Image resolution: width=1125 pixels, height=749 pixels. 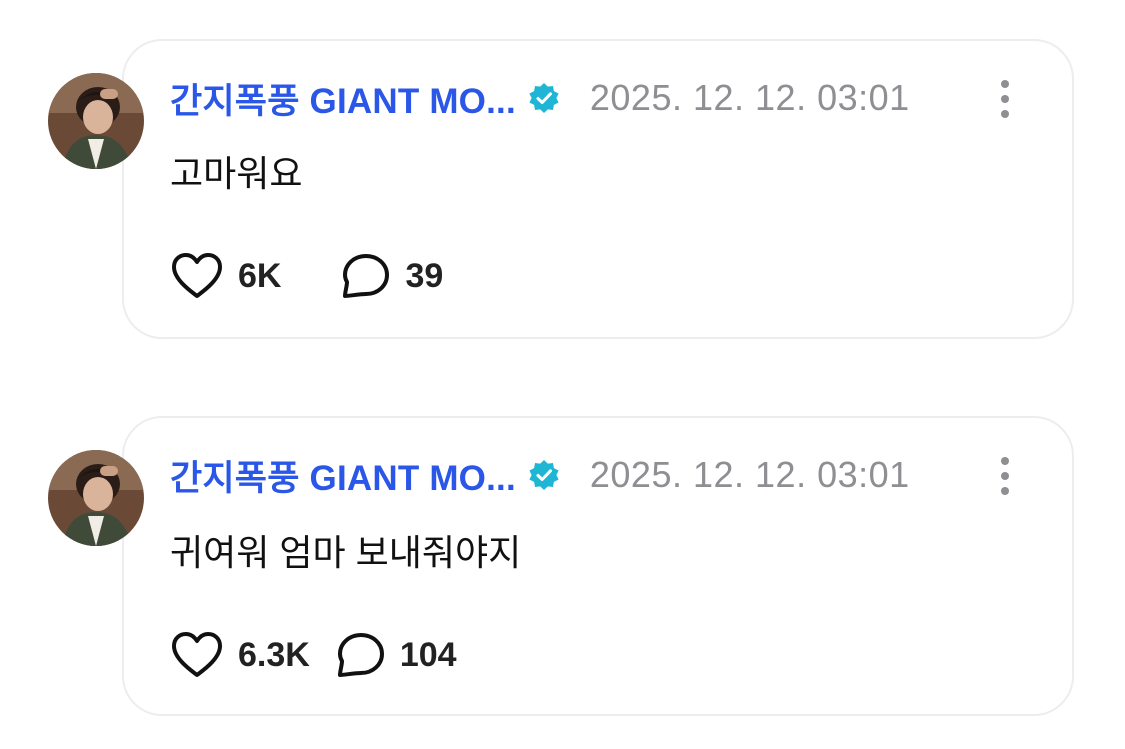 I want to click on comment-header: 간지폭풍 GIANT MO... 2025. 12. 12. 03:01, so click(x=540, y=475).